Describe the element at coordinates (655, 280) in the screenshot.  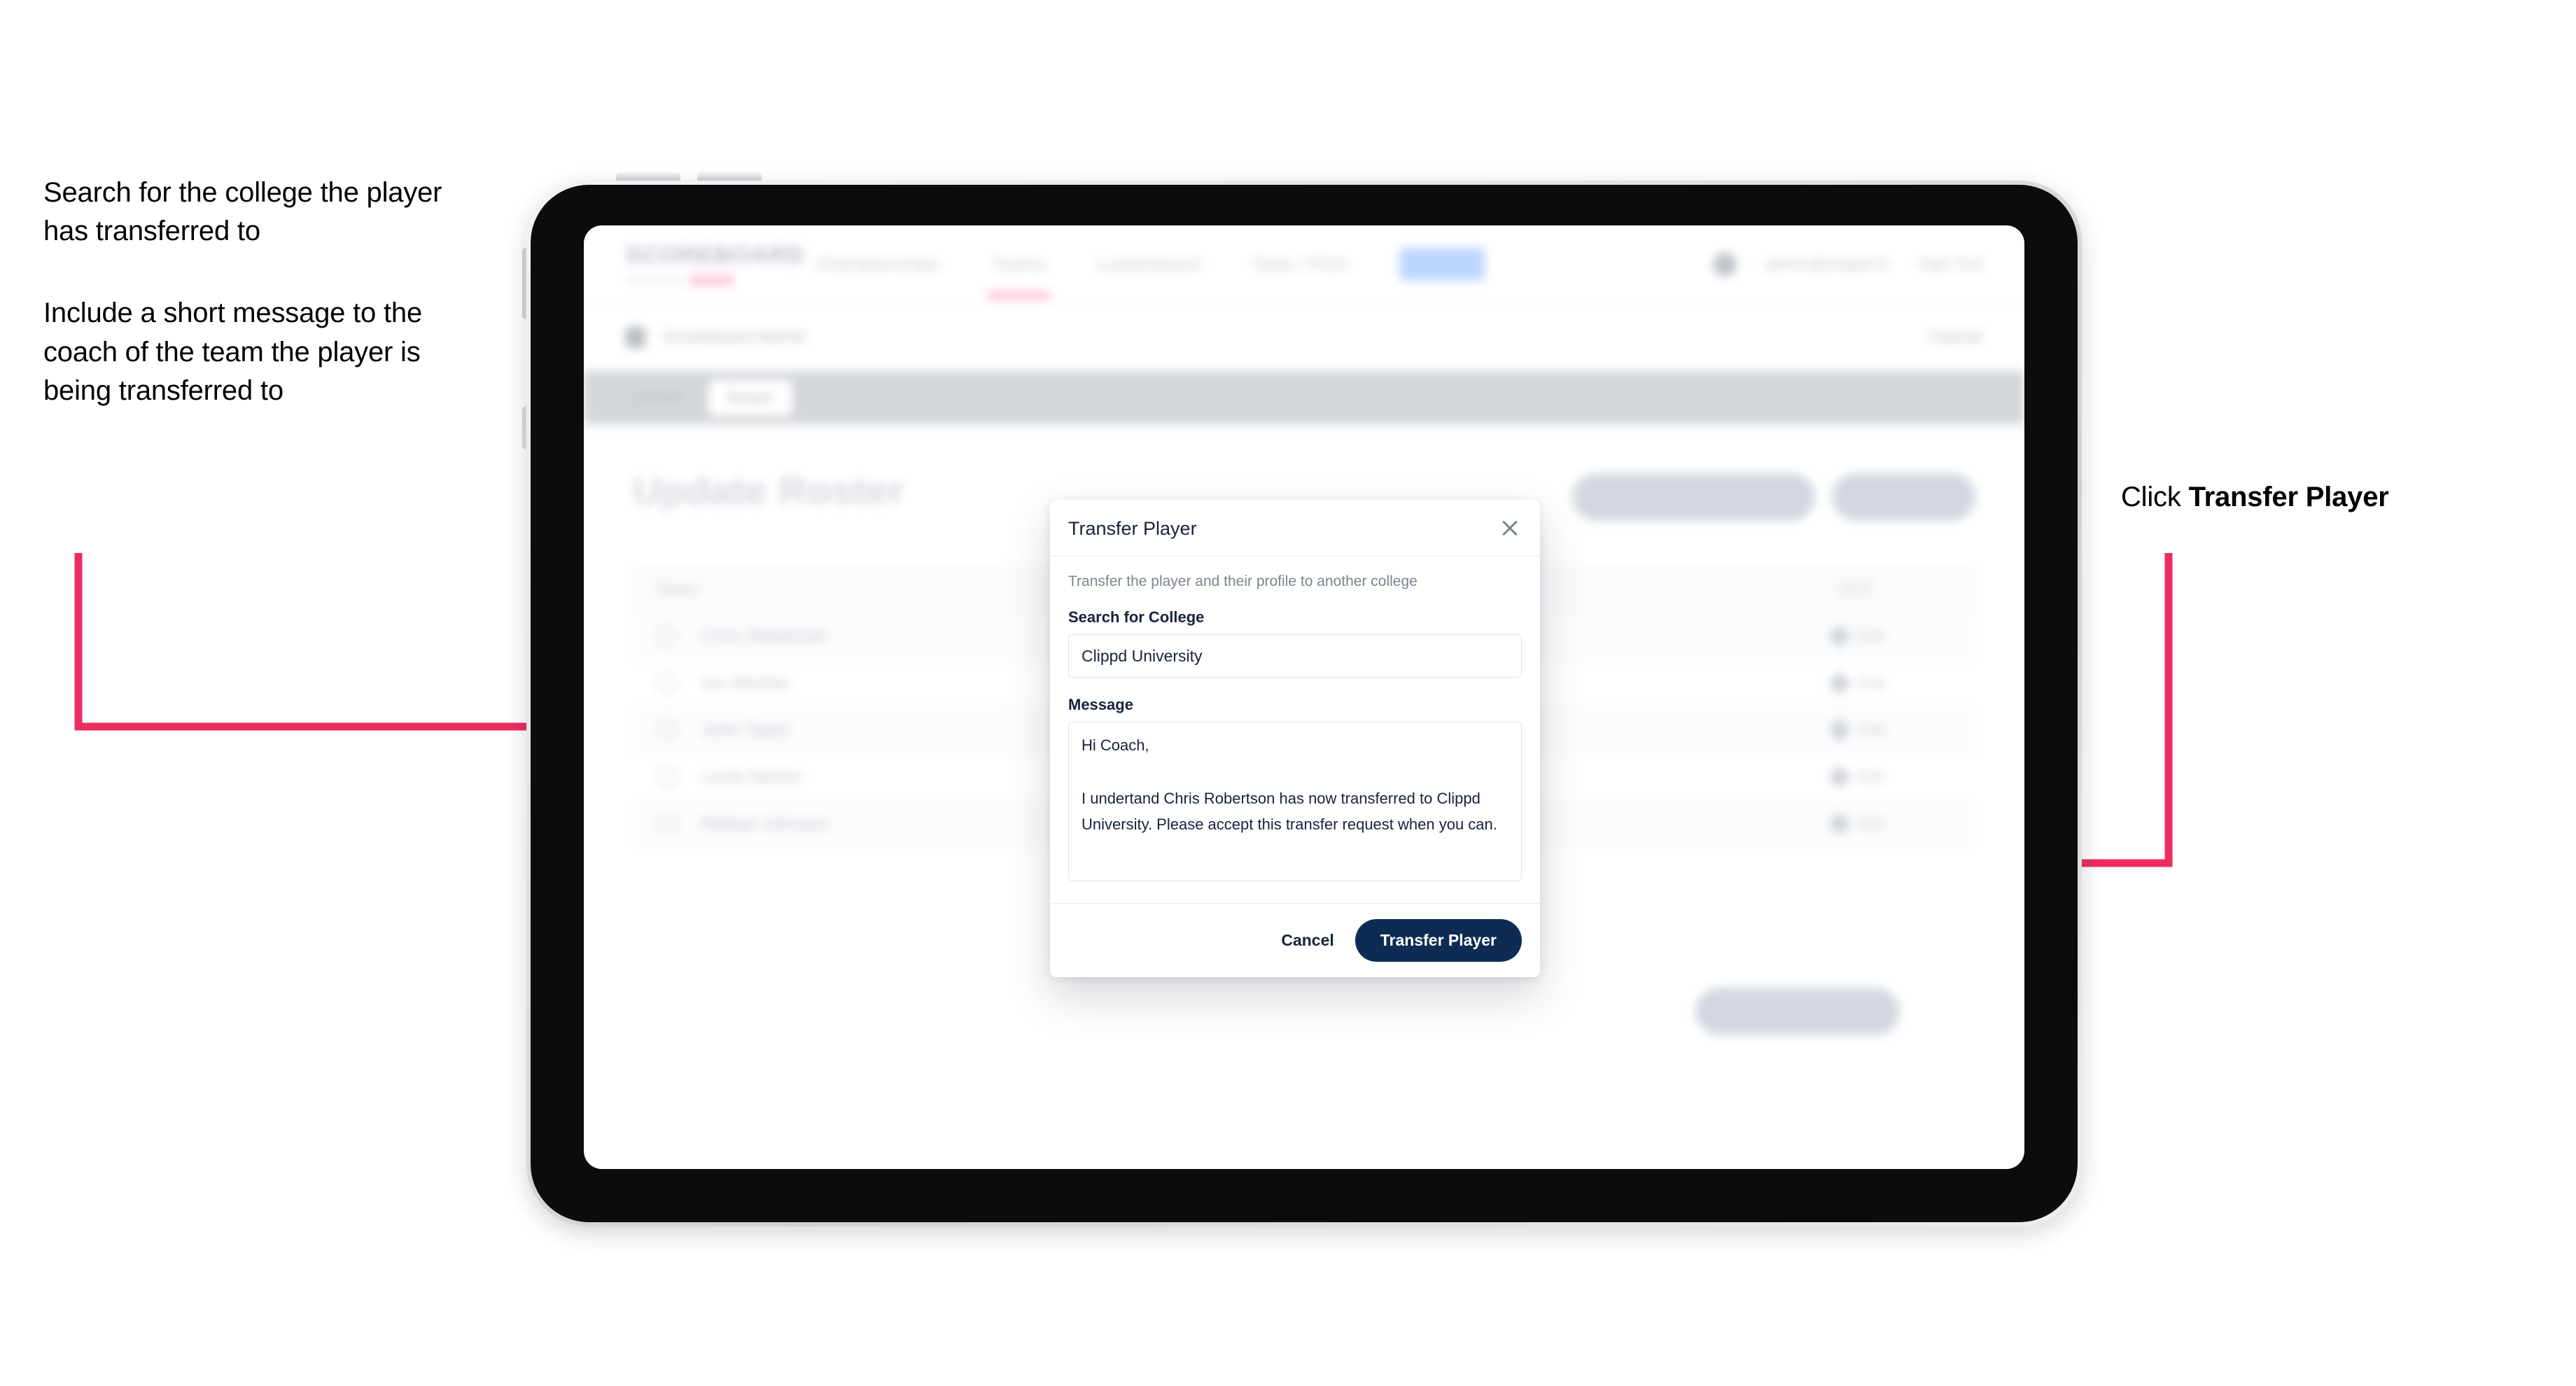
I see `logo-sub-text: Powered by` at that location.